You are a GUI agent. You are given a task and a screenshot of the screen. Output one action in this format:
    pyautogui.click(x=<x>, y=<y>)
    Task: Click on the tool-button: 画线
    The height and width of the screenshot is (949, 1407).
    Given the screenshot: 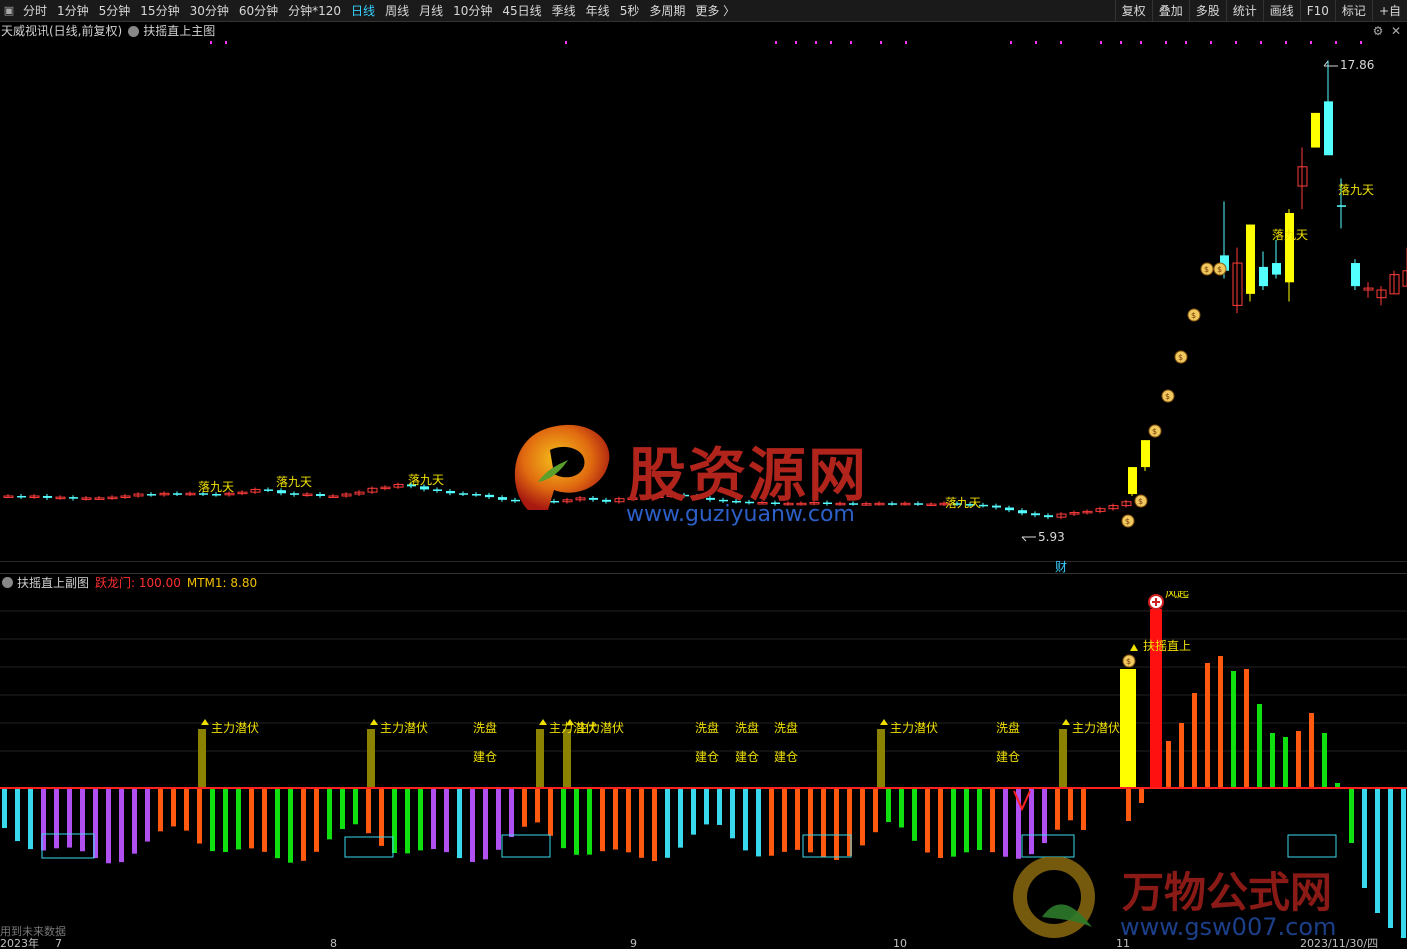 What is the action you would take?
    pyautogui.click(x=1281, y=11)
    